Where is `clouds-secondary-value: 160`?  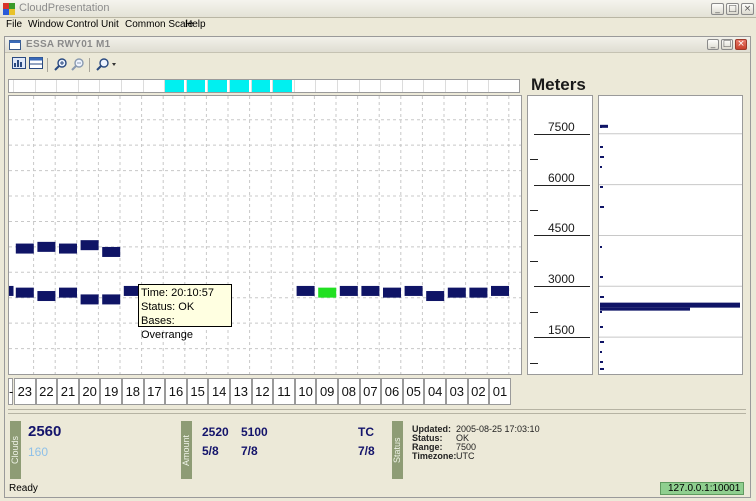
clouds-secondary-value: 160 is located at coordinates (38, 452).